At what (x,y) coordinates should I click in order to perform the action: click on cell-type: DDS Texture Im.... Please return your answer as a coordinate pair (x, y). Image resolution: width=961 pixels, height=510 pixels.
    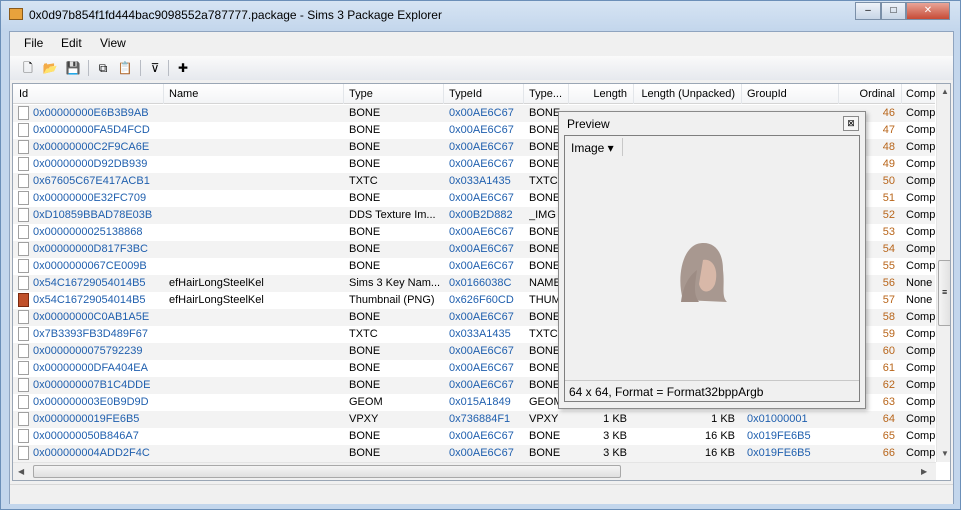
    Looking at the image, I should click on (392, 215).